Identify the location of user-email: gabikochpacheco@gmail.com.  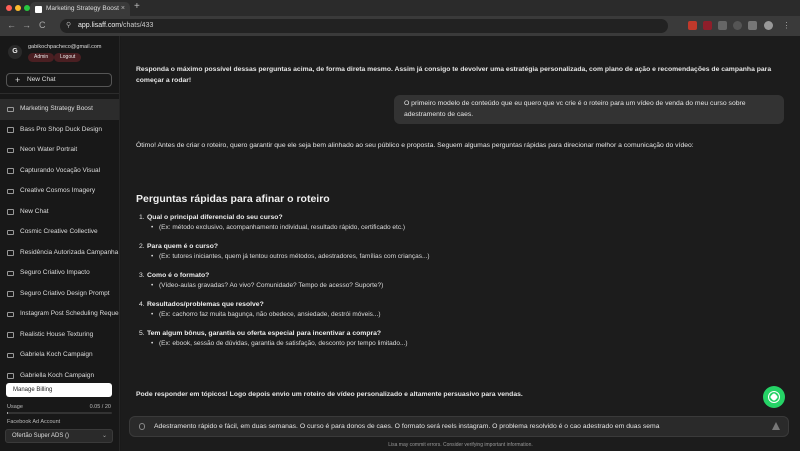
(65, 47).